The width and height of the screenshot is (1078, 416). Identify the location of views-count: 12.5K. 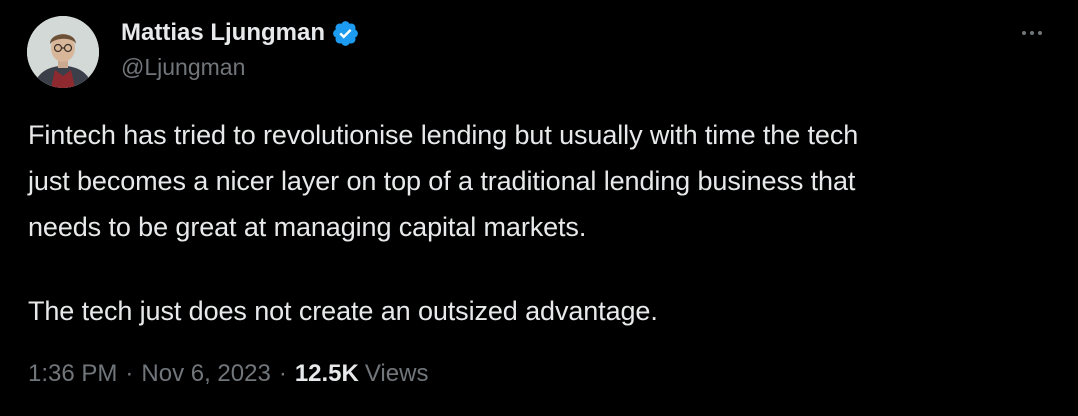
(327, 374).